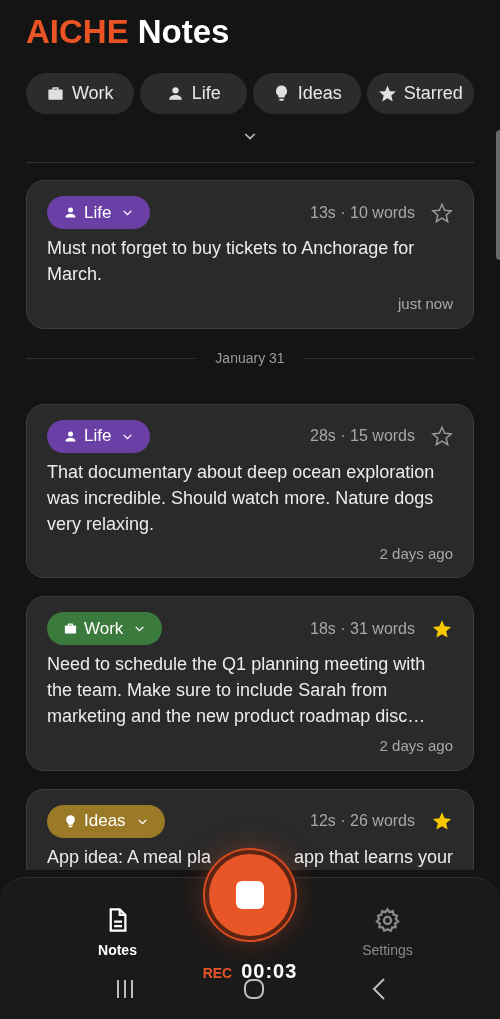 The image size is (500, 1019). Describe the element at coordinates (105, 628) in the screenshot. I see `category-badge: Work` at that location.